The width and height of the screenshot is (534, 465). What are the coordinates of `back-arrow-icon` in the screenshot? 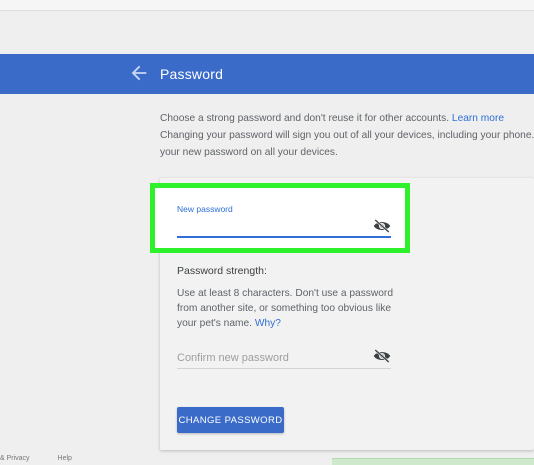 It's located at (139, 73).